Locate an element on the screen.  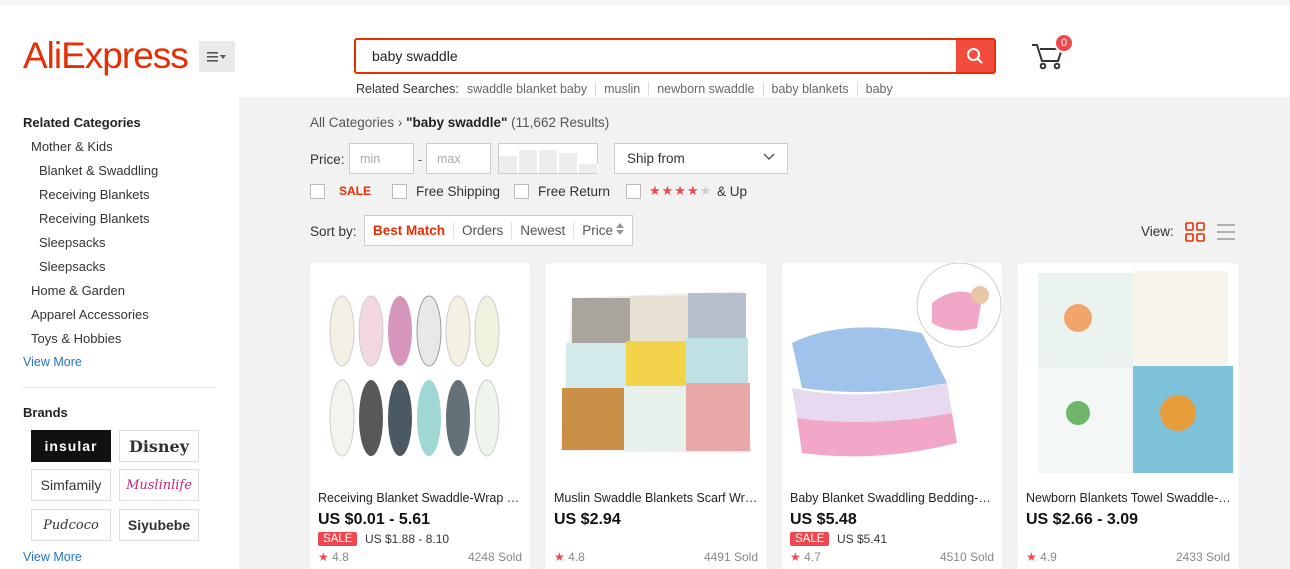
product-sold-count: 4248 Sold is located at coordinates (494, 557).